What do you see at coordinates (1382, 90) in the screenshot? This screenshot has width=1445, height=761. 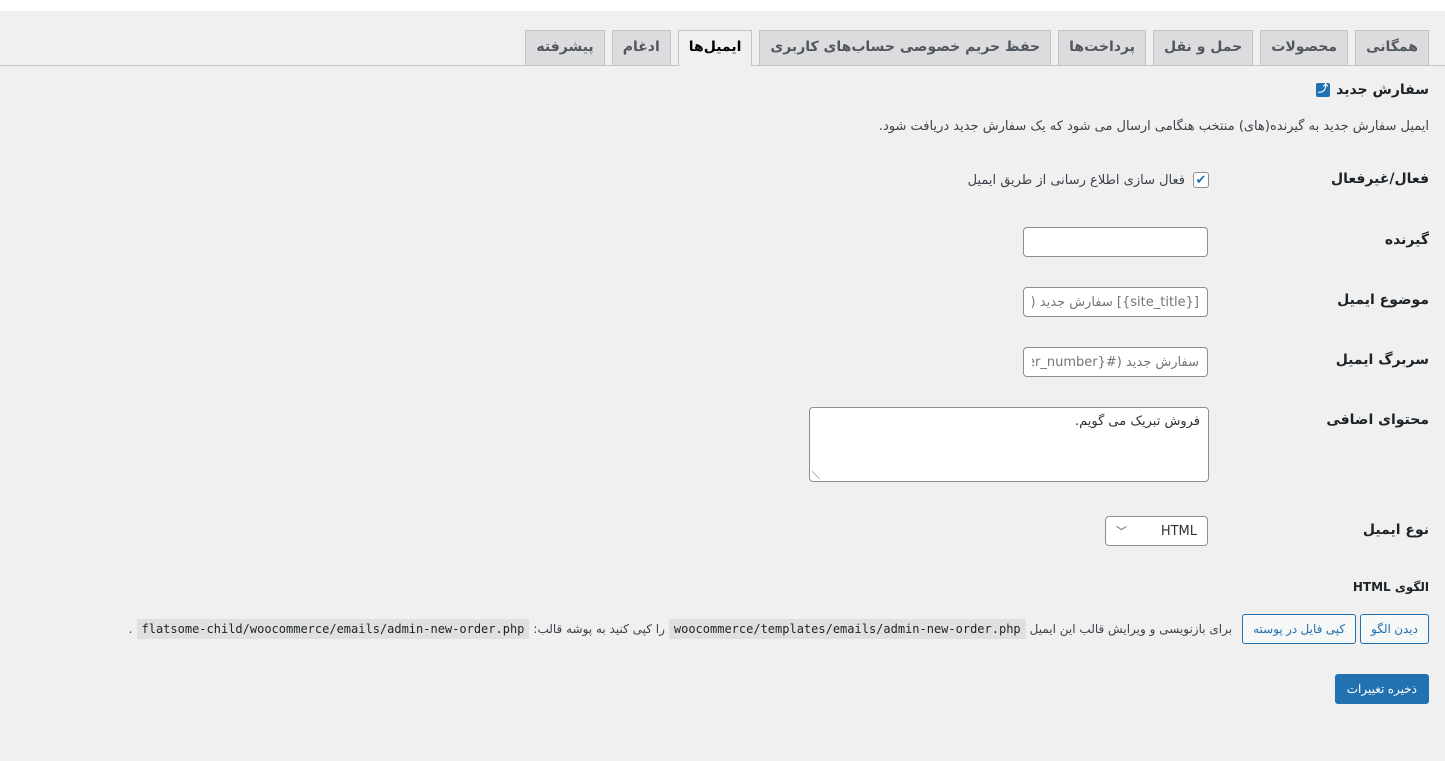 I see `section-title-text: سفارش جدید` at bounding box center [1382, 90].